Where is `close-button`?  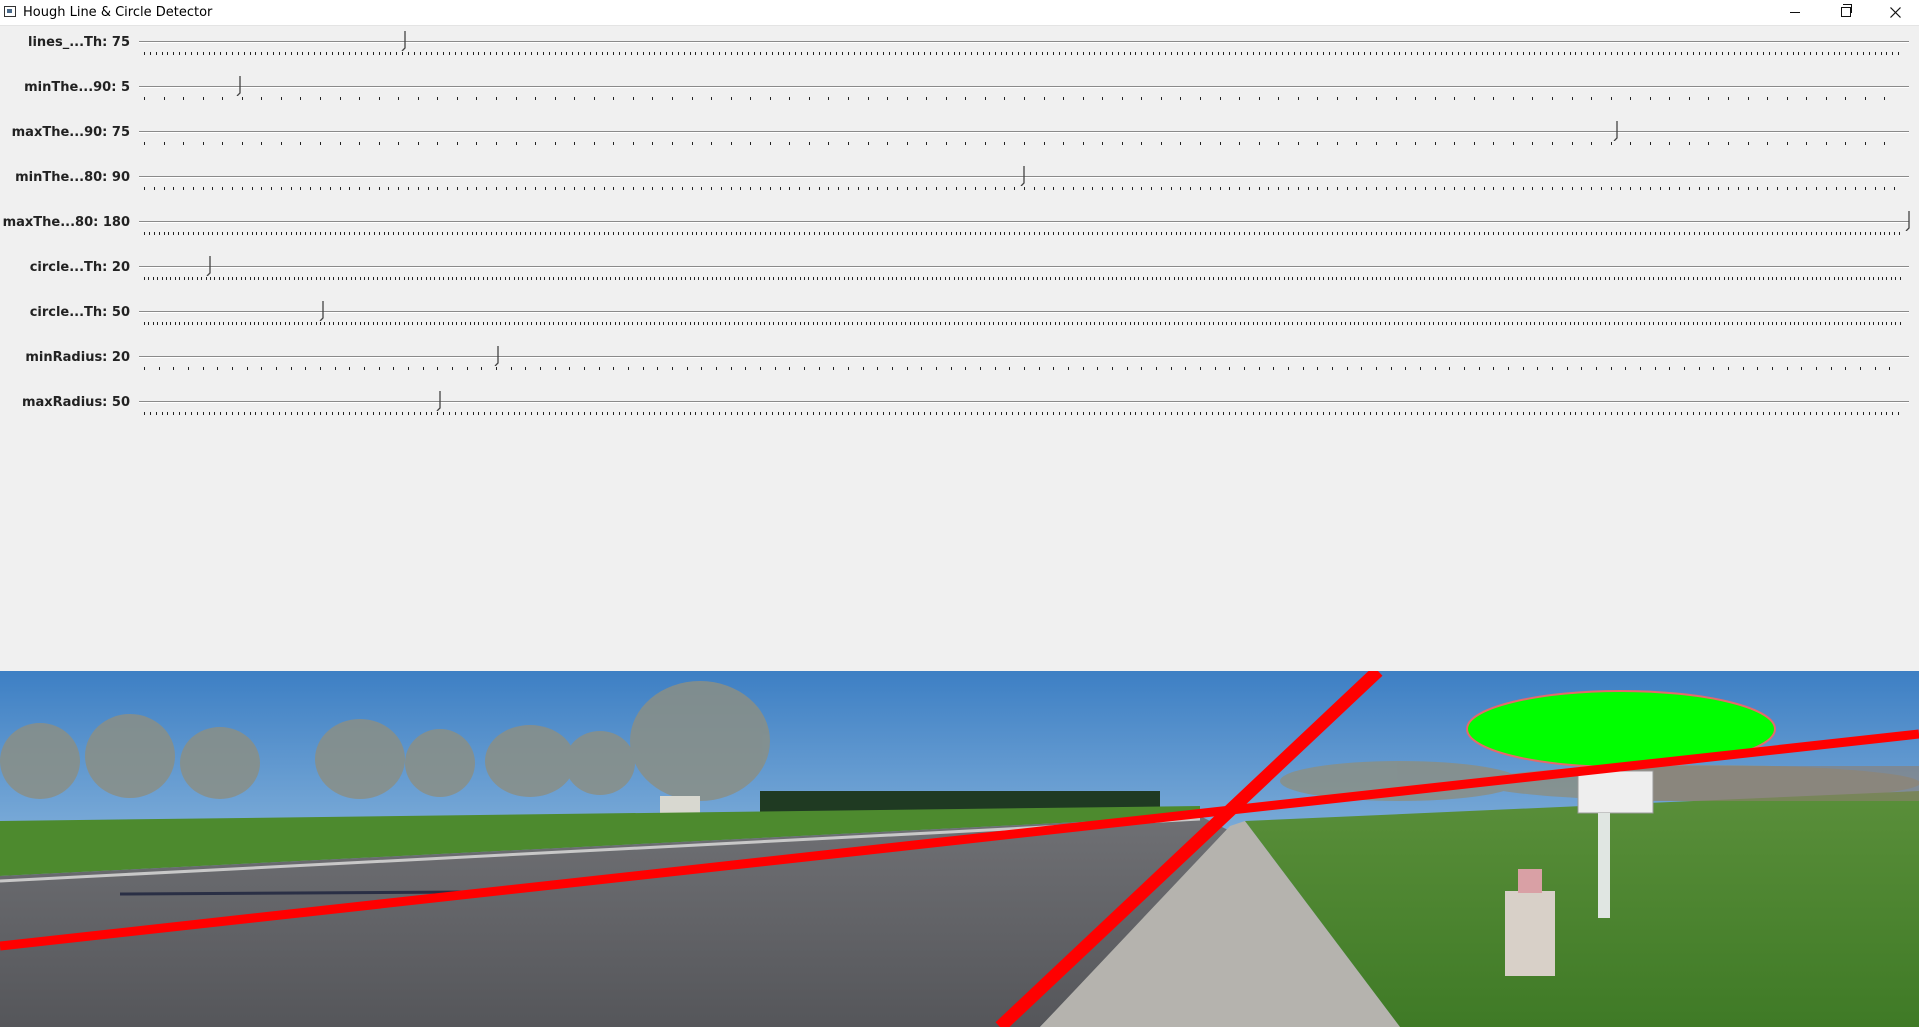 close-button is located at coordinates (1895, 12).